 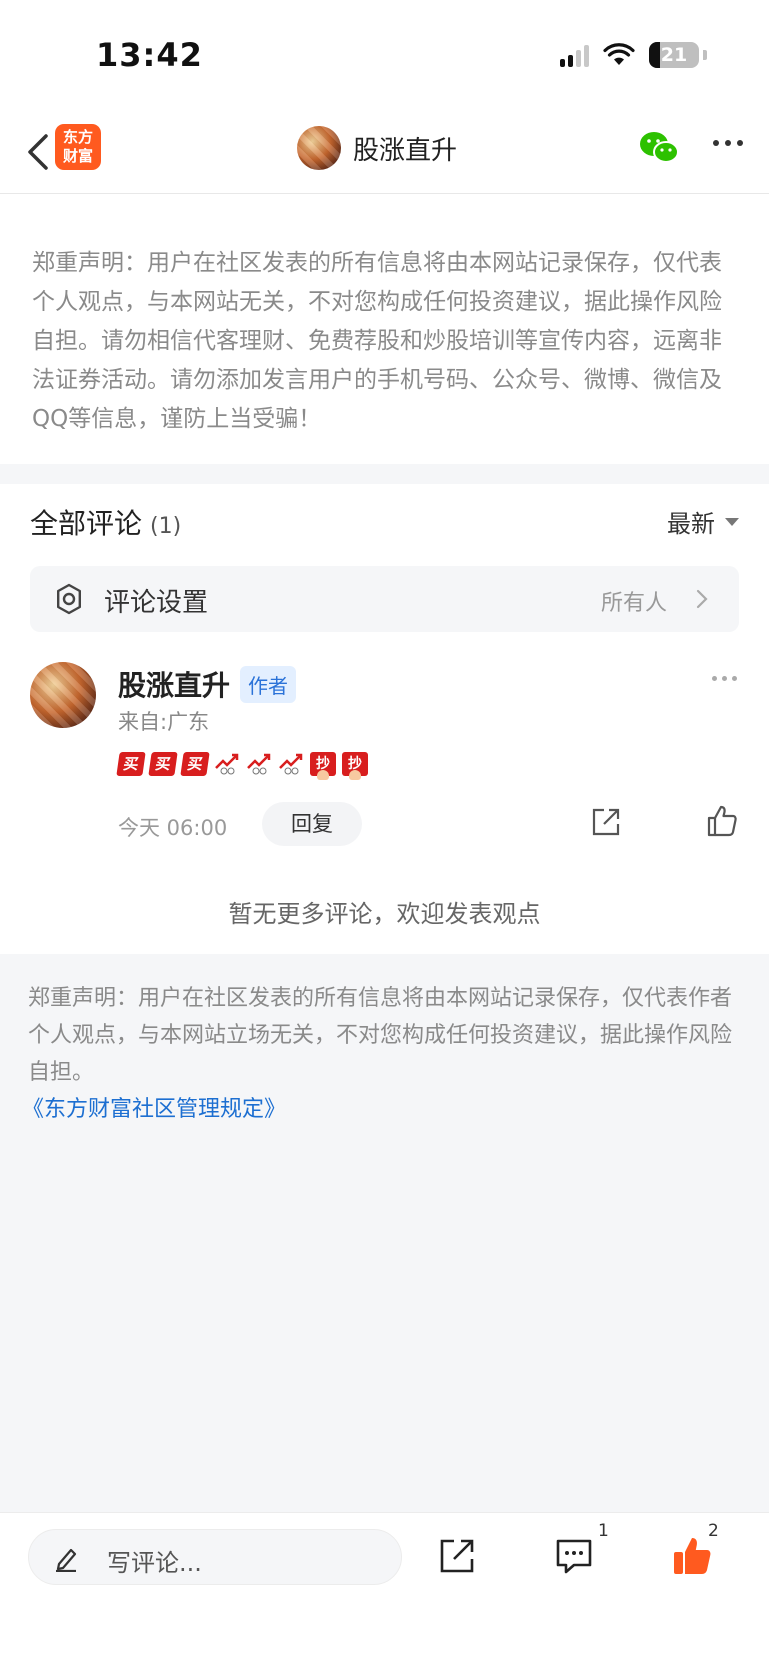 I want to click on caret-down-icon, so click(x=732, y=521).